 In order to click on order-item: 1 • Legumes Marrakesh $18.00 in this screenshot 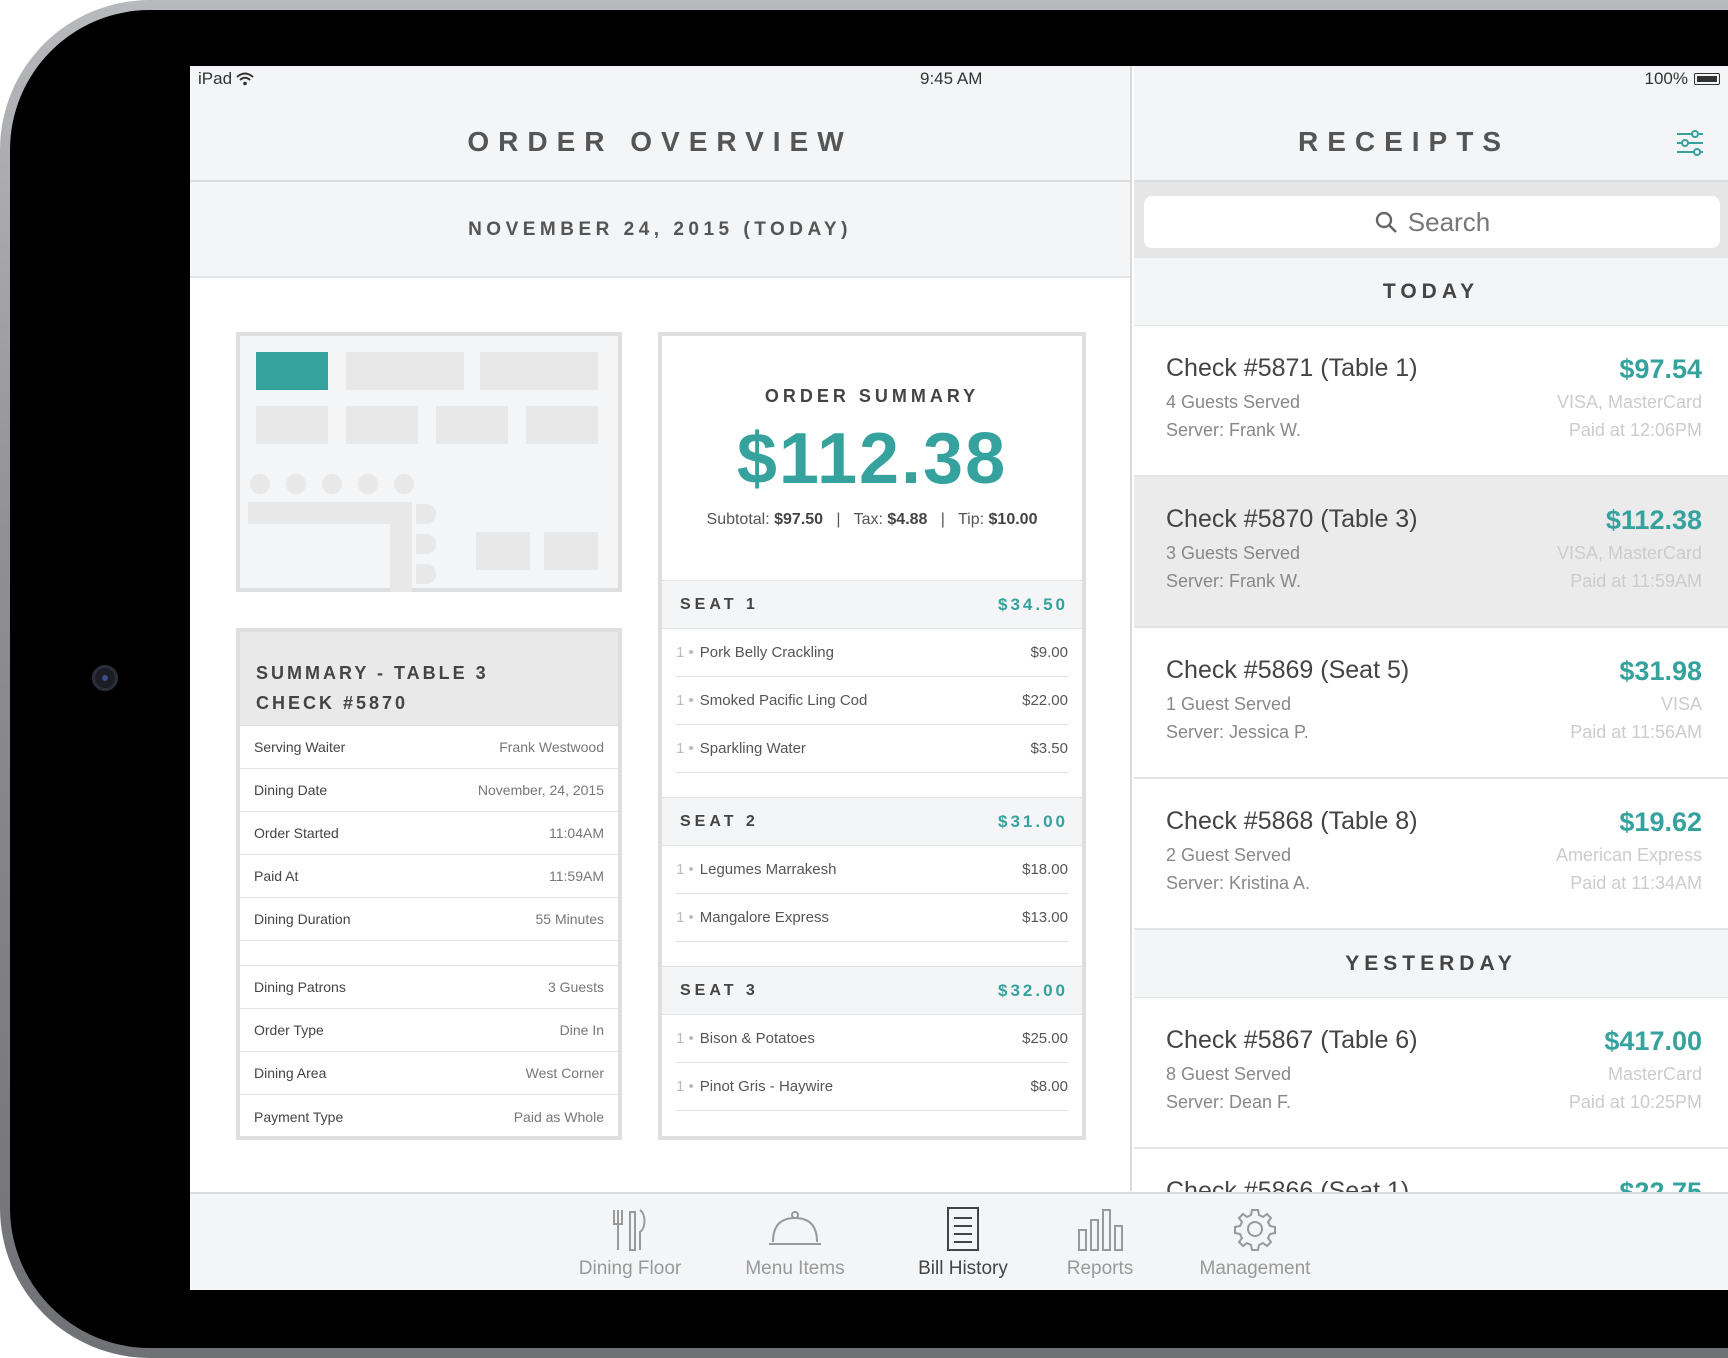, I will do `click(872, 870)`.